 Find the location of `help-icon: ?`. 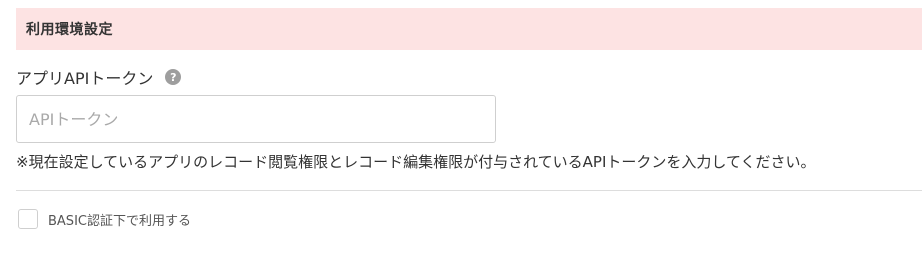

help-icon: ? is located at coordinates (173, 77).